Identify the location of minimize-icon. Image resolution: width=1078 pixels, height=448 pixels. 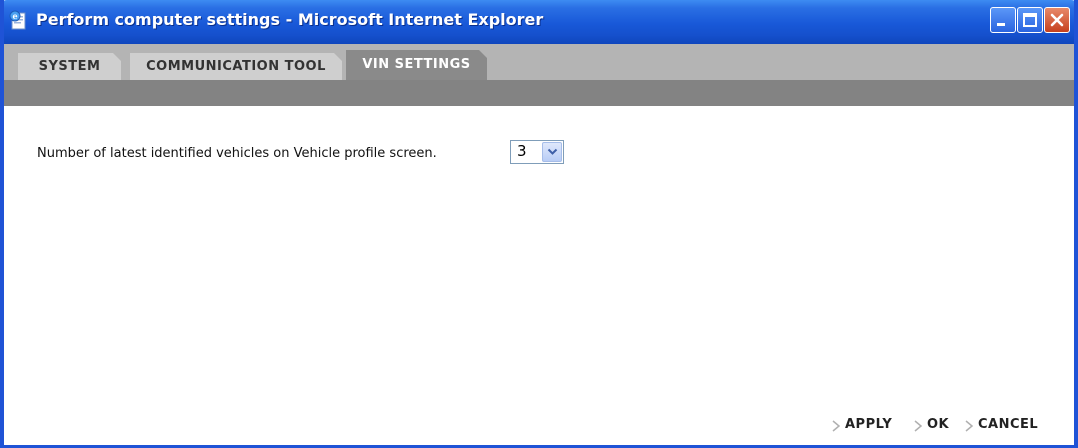
(1001, 24).